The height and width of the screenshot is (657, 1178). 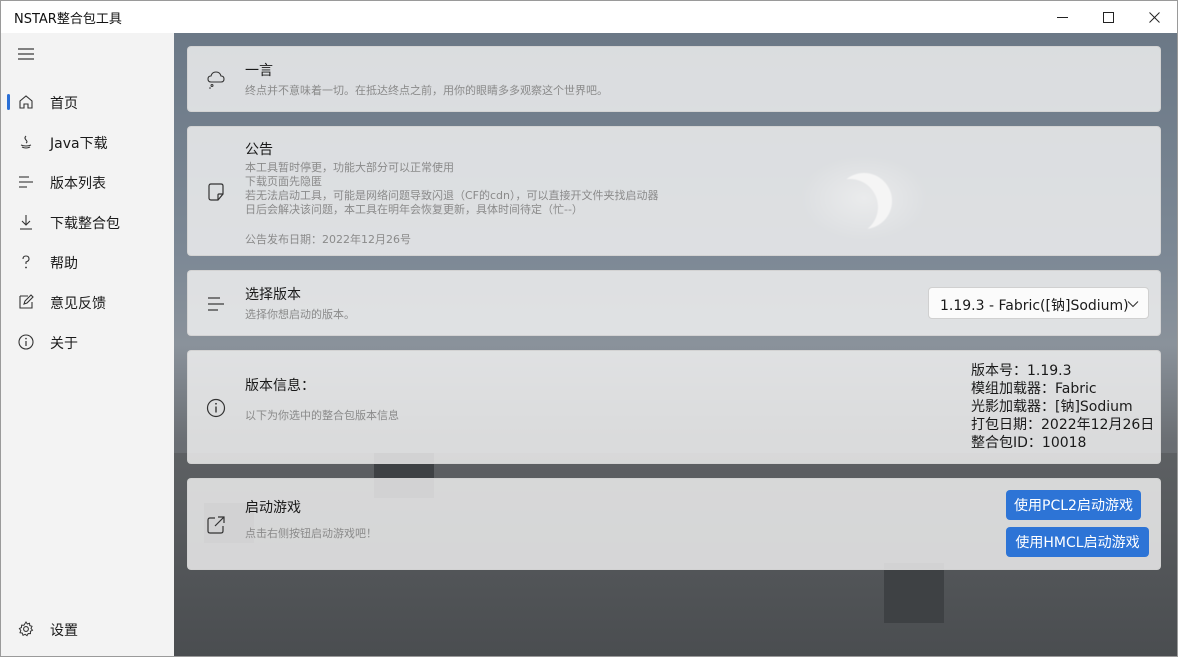 What do you see at coordinates (8, 102) in the screenshot?
I see `active-indicator` at bounding box center [8, 102].